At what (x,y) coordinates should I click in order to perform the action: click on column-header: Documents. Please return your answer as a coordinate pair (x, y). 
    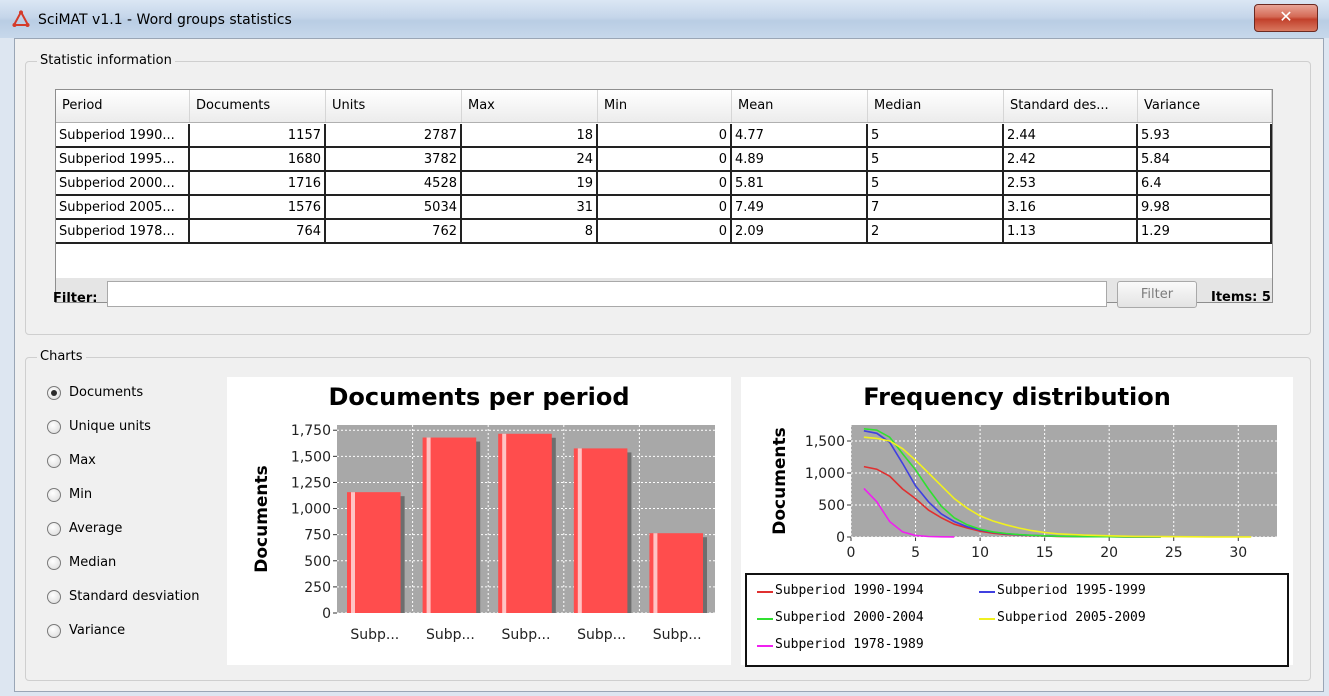
    Looking at the image, I should click on (258, 106).